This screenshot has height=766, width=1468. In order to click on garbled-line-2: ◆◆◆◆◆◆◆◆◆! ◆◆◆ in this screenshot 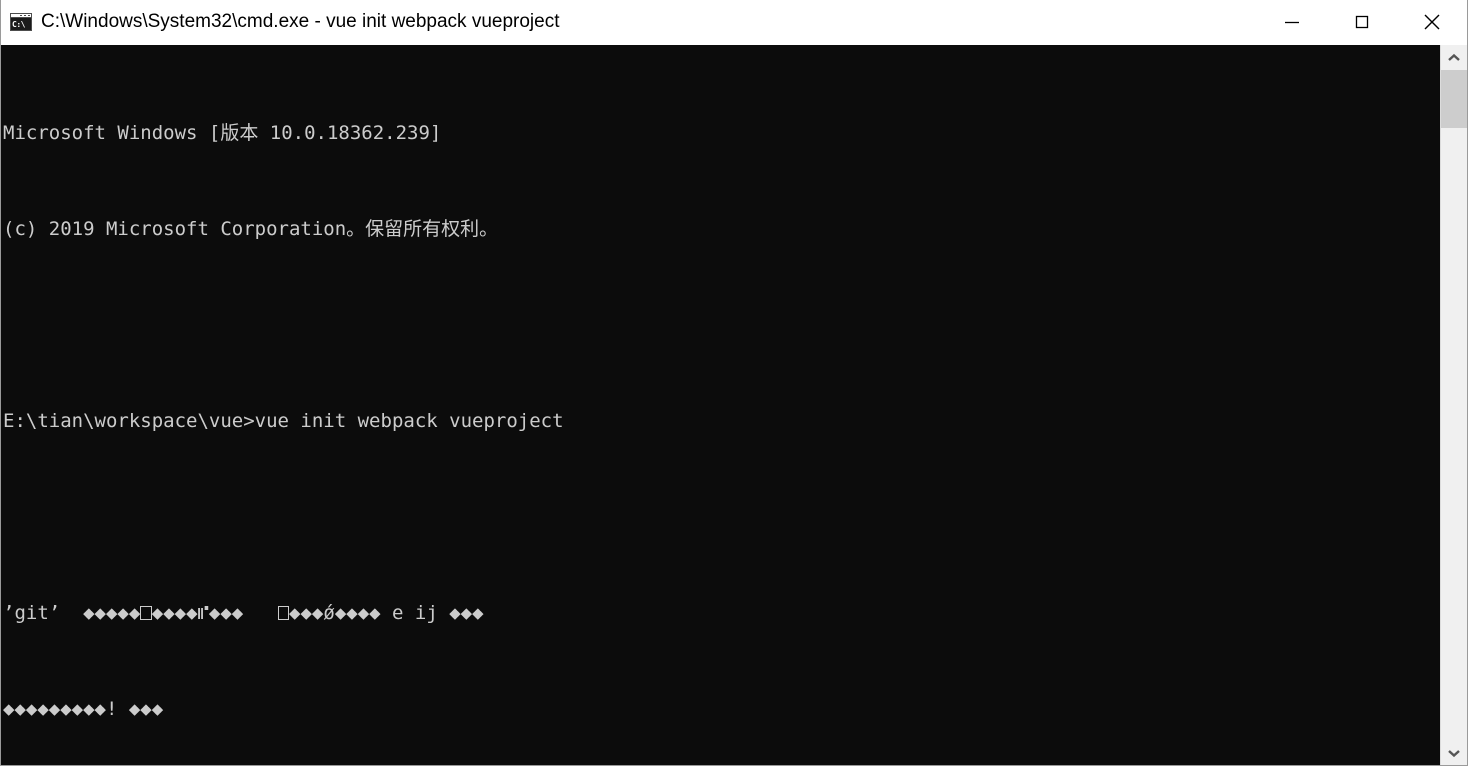, I will do `click(83, 709)`.